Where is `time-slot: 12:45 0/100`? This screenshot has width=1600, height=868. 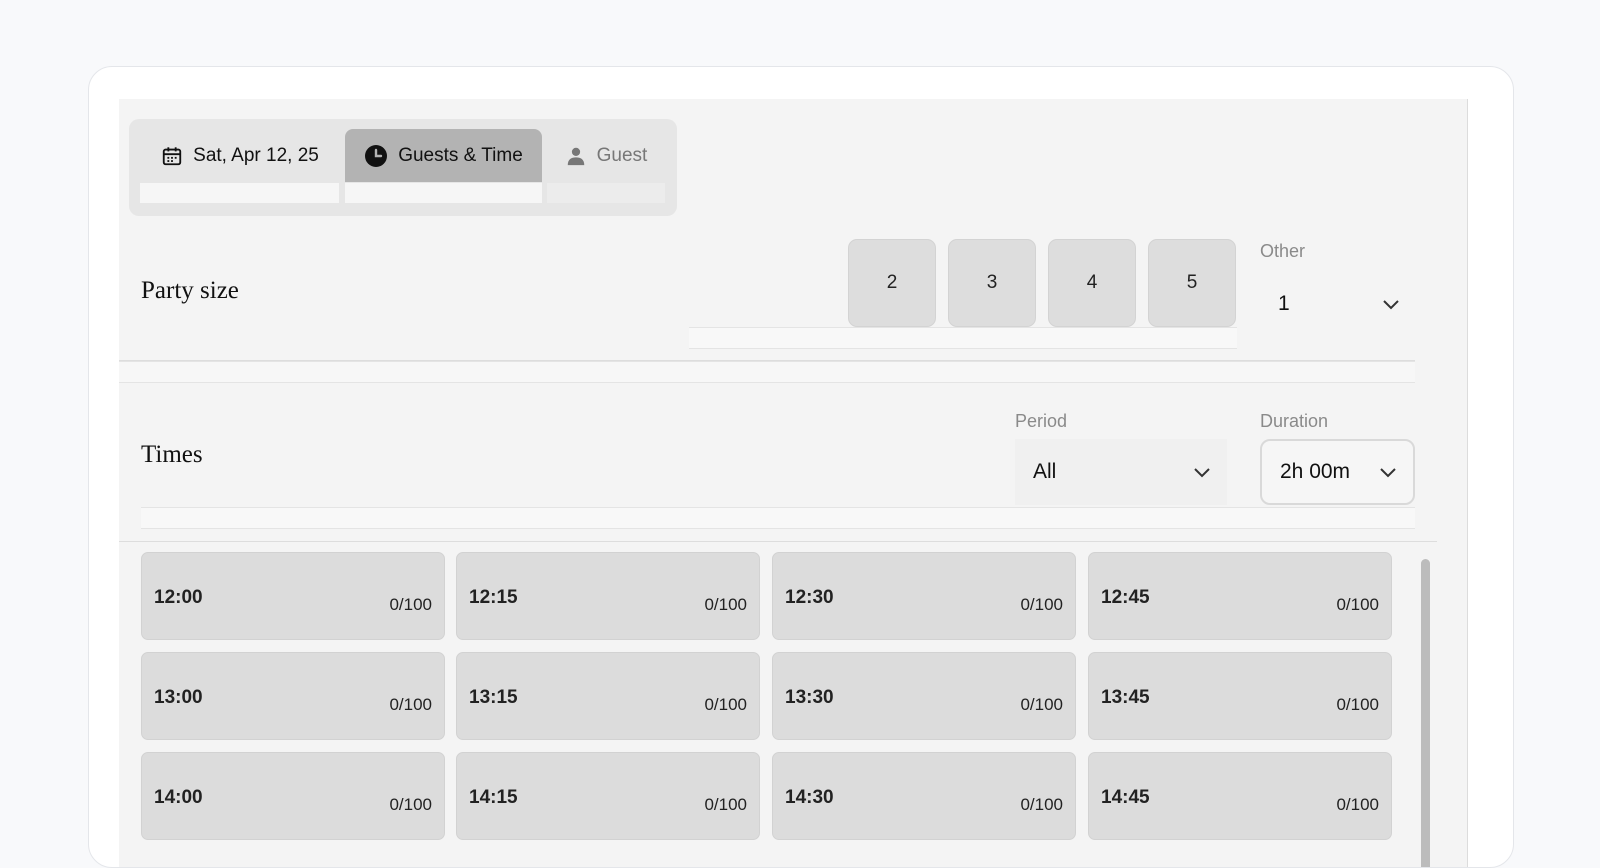
time-slot: 12:45 0/100 is located at coordinates (1240, 596).